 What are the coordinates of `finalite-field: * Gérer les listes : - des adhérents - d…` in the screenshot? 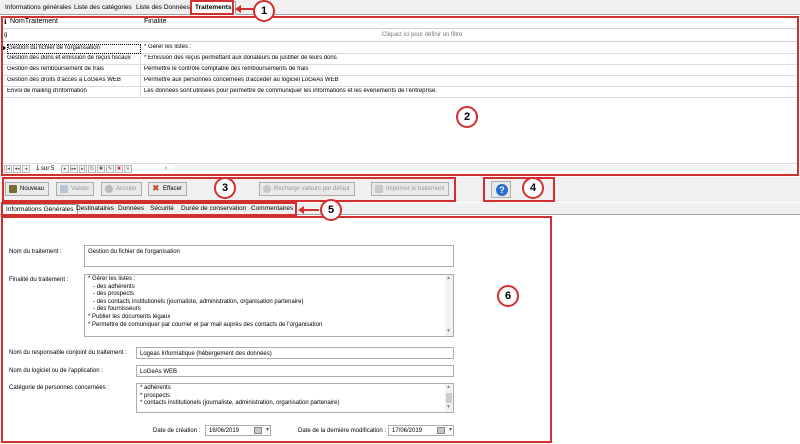 It's located at (269, 305).